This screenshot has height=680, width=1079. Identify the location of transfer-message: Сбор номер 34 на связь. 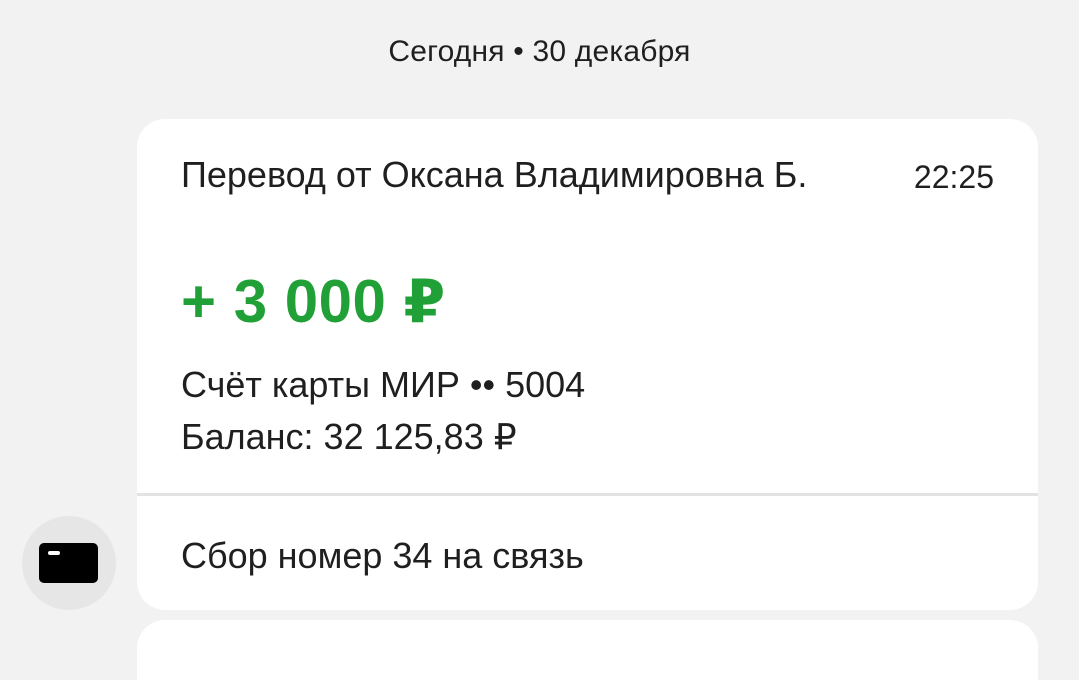
(382, 555).